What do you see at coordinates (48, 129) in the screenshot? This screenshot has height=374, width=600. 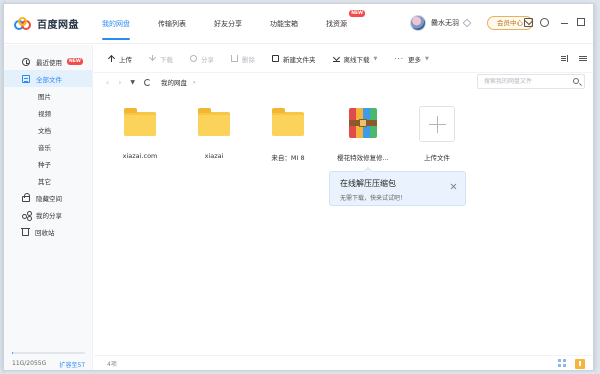 I see `sidebar-item-documents: 文档` at bounding box center [48, 129].